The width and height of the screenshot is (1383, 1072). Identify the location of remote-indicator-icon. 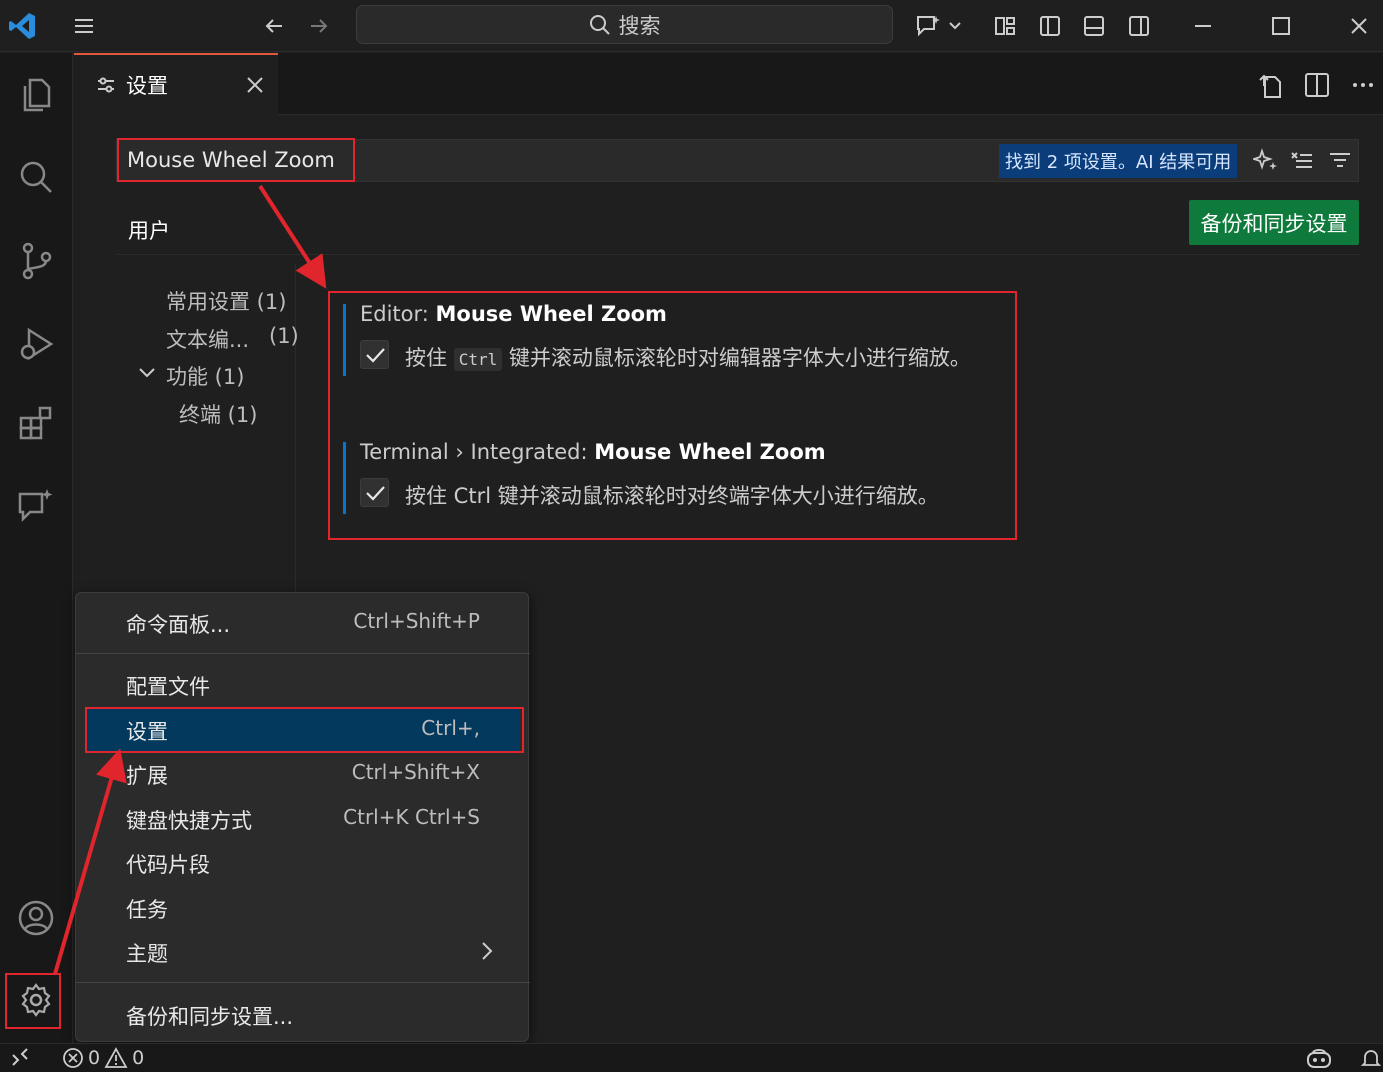
(20, 1057).